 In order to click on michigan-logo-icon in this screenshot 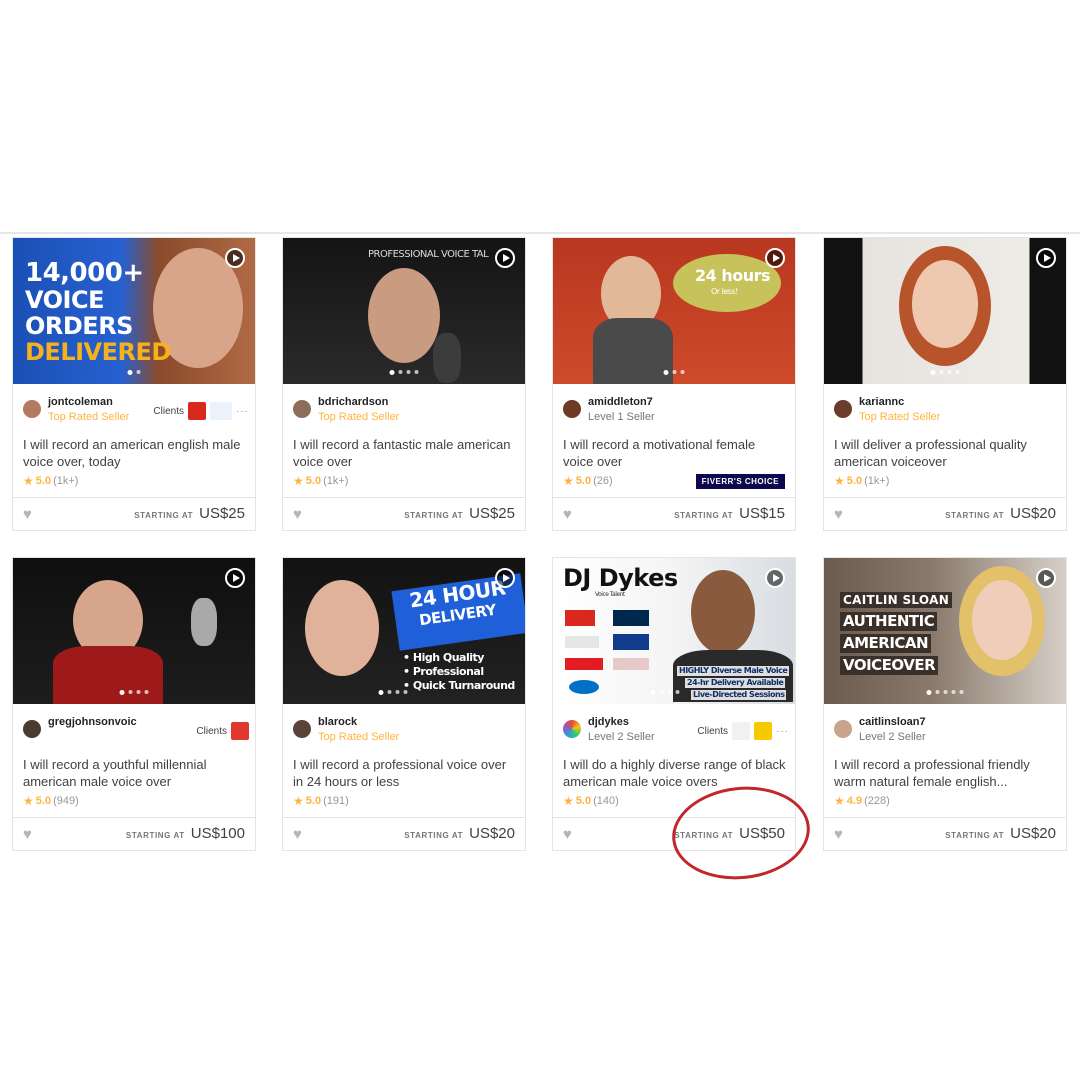, I will do `click(631, 618)`.